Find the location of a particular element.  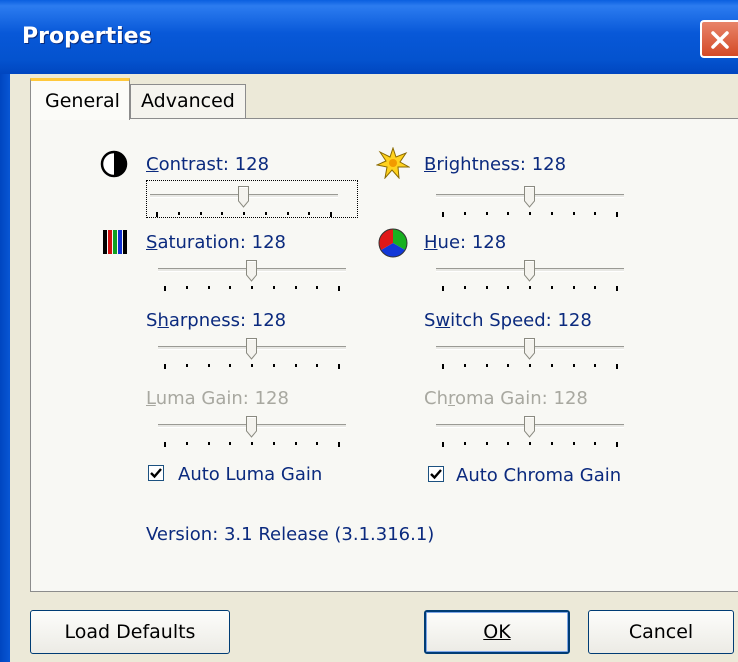

chroma-gain-value: 128 is located at coordinates (570, 398).